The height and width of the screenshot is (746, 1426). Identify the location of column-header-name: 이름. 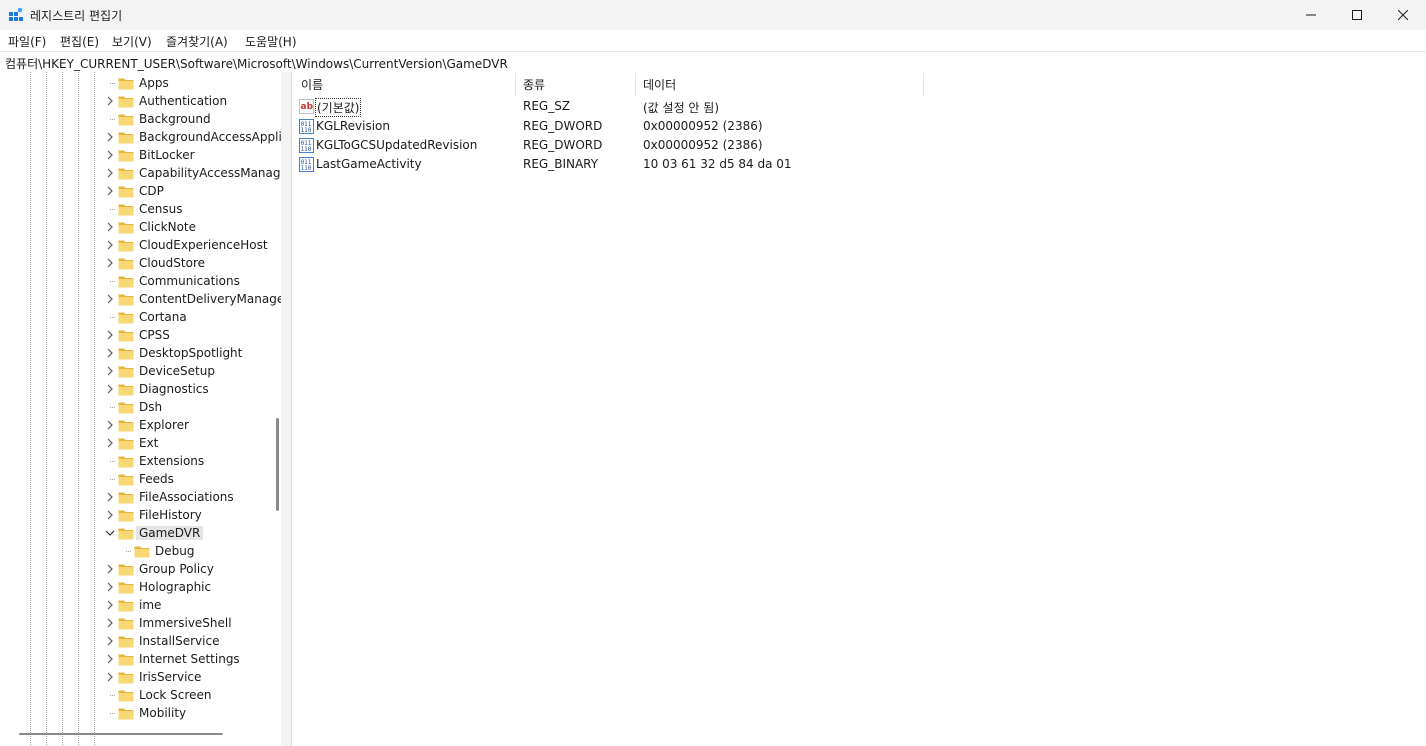
(312, 84).